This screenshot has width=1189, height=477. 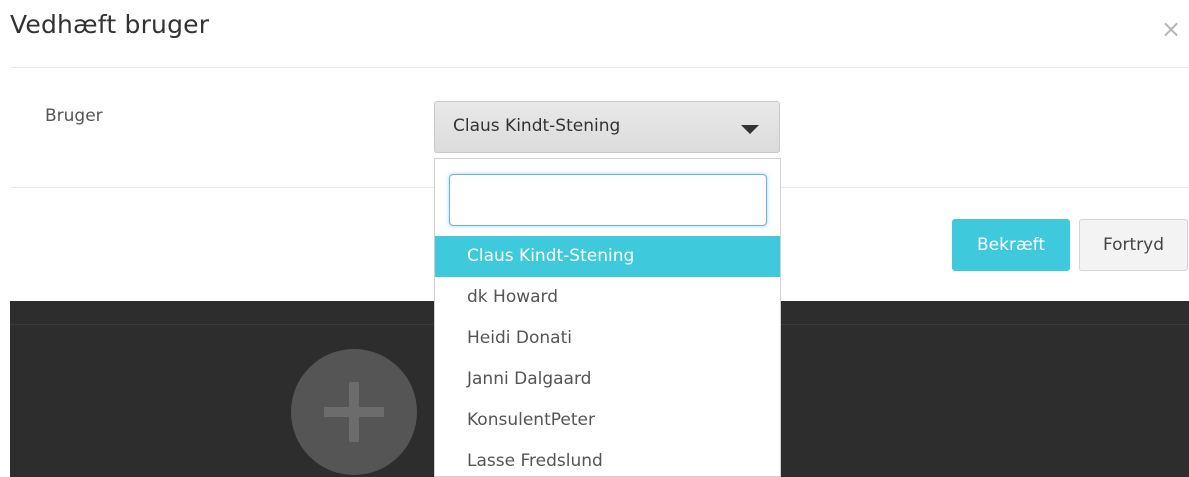 I want to click on user-select: Claus Kindt-Stening, so click(x=607, y=127).